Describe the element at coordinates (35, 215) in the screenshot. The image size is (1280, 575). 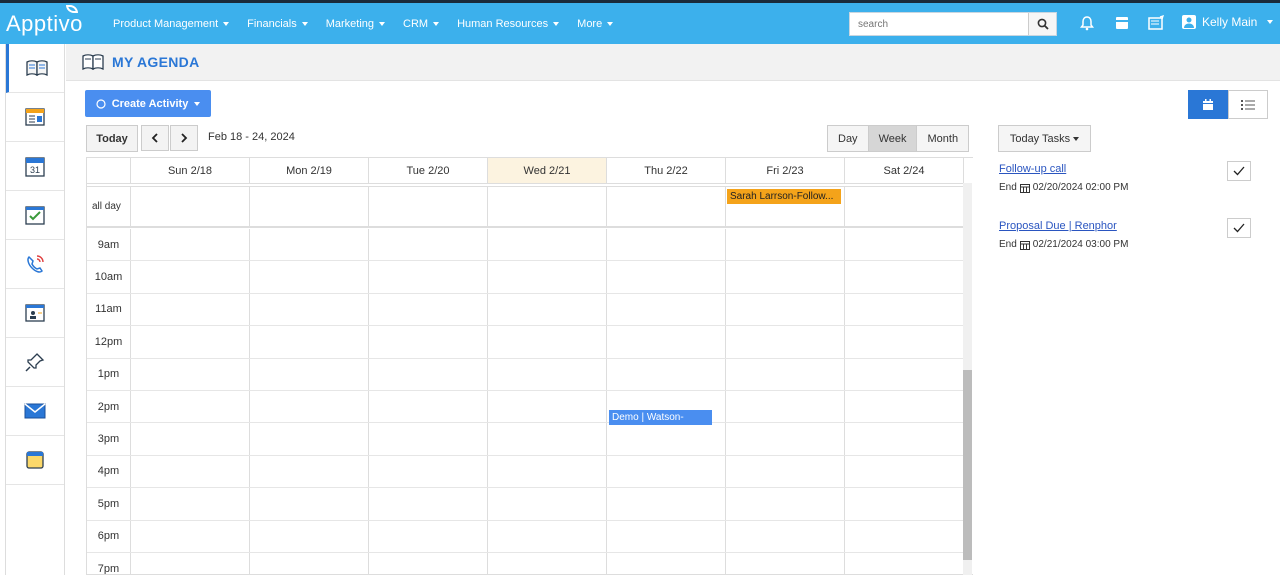
I see `sidebar-item-tasks` at that location.